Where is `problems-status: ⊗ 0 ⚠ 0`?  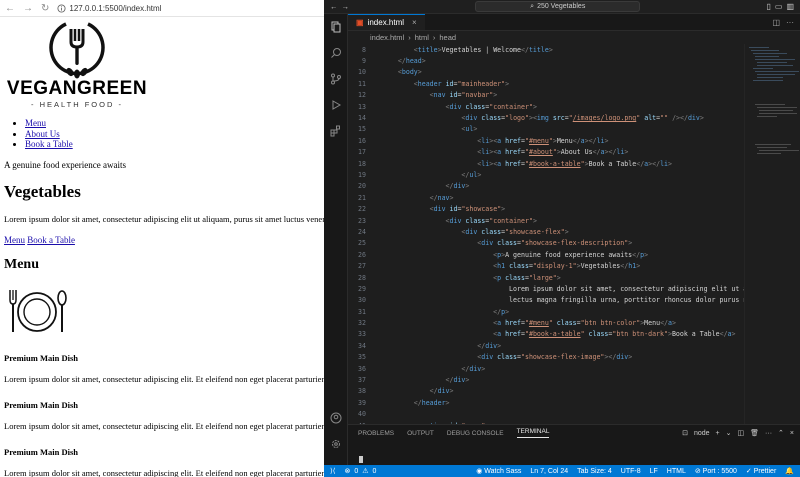 problems-status: ⊗ 0 ⚠ 0 is located at coordinates (360, 471).